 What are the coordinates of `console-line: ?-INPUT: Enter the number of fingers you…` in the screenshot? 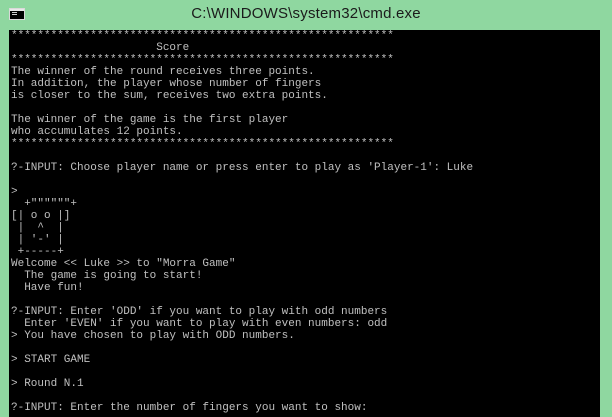 It's located at (189, 408).